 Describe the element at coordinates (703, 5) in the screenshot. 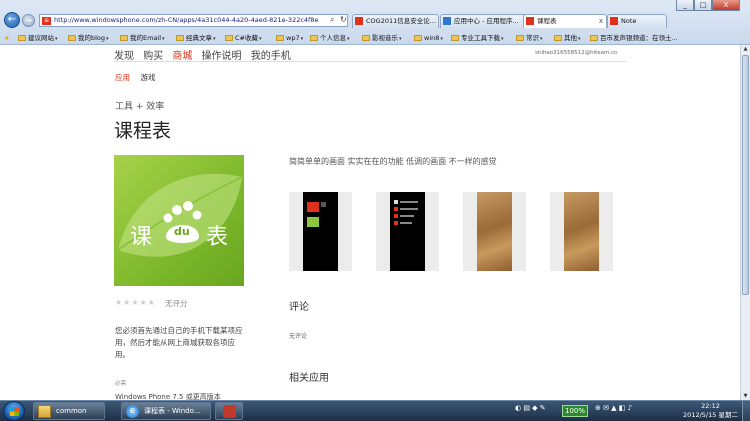

I see `maximize-button: □` at that location.